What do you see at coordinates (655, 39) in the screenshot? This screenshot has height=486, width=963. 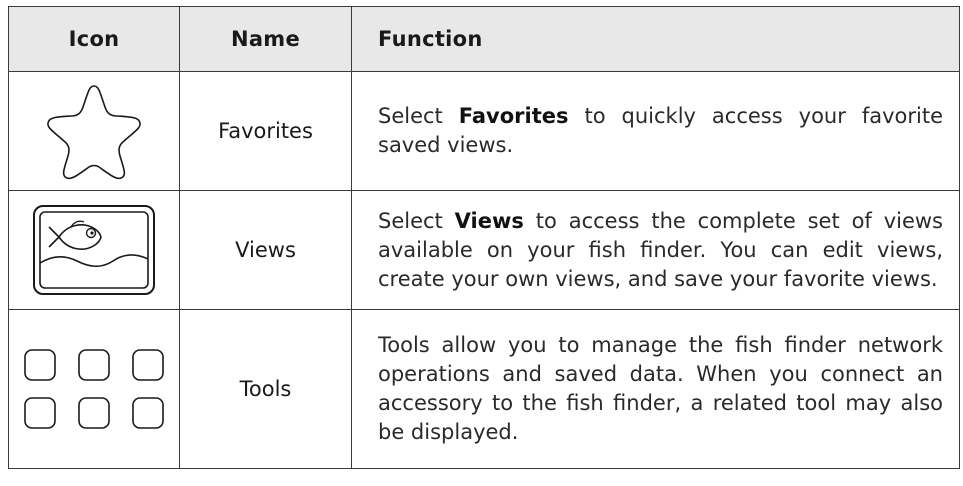 I see `header-function: Function` at bounding box center [655, 39].